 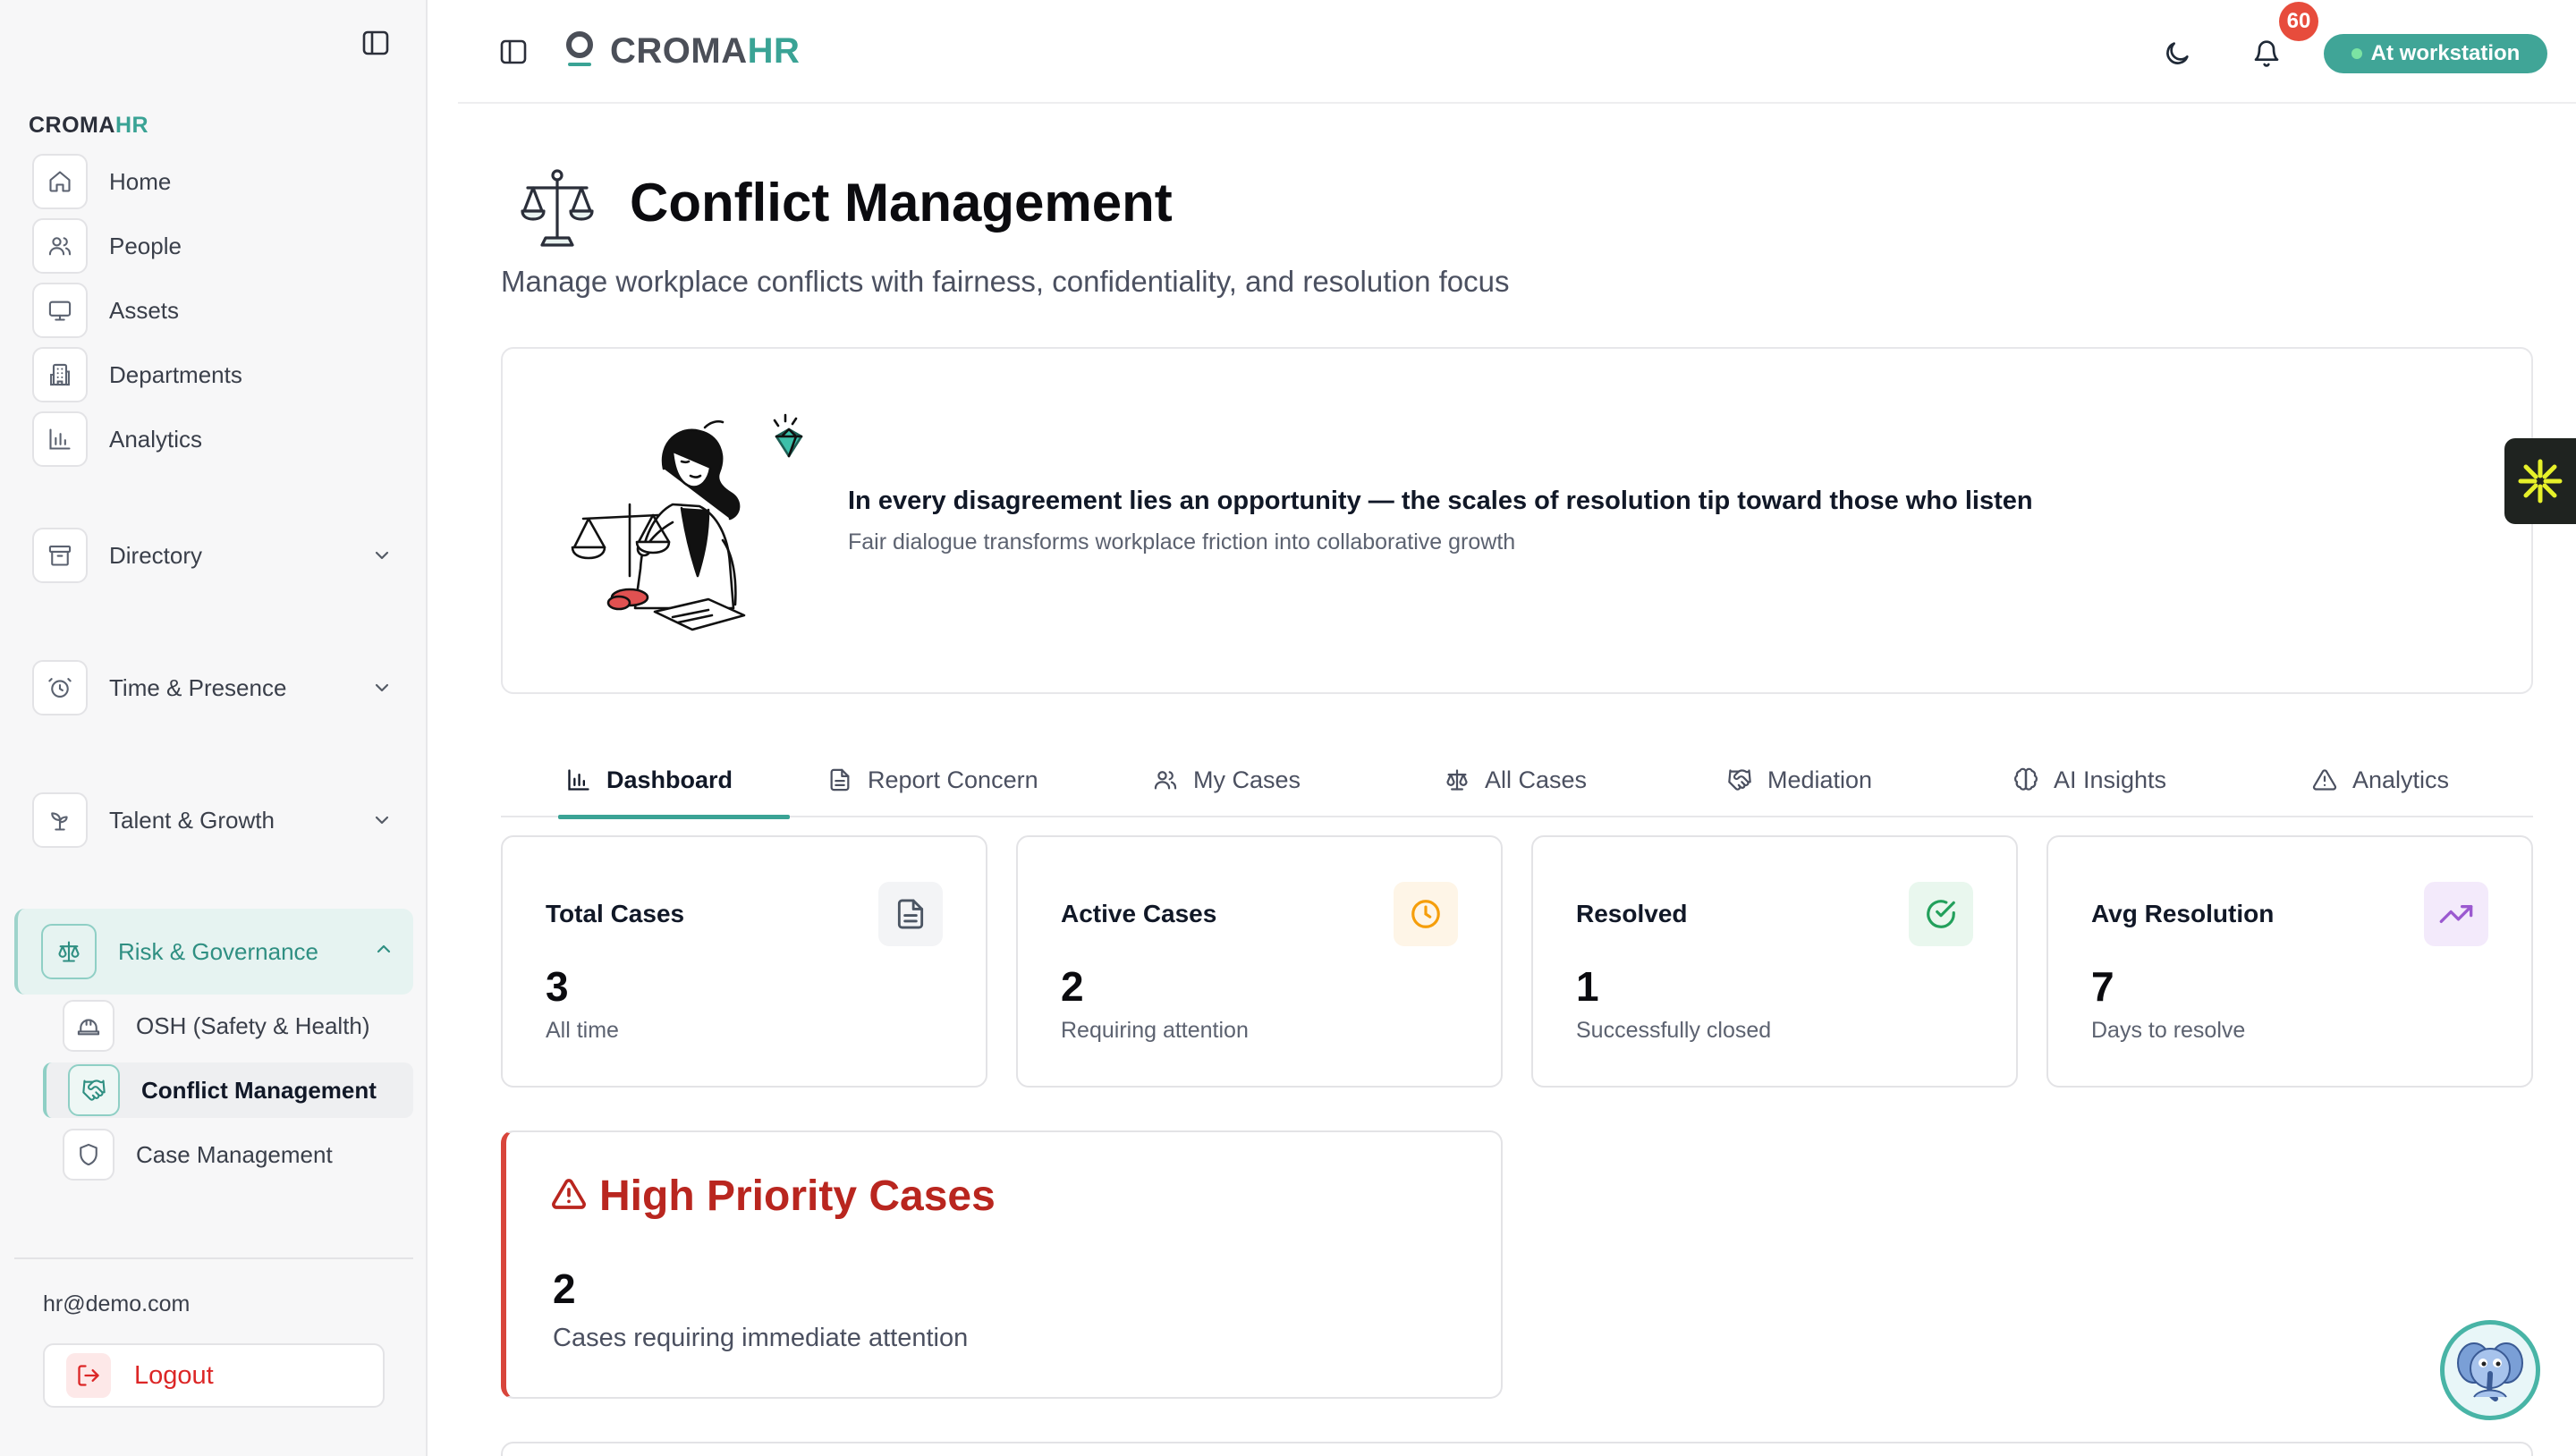 I want to click on tab-label: Analytics, so click(x=2401, y=779).